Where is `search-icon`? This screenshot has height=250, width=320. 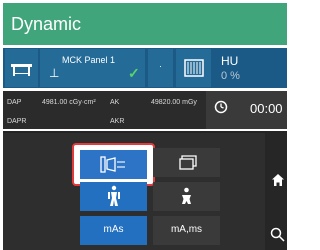 search-icon is located at coordinates (278, 235).